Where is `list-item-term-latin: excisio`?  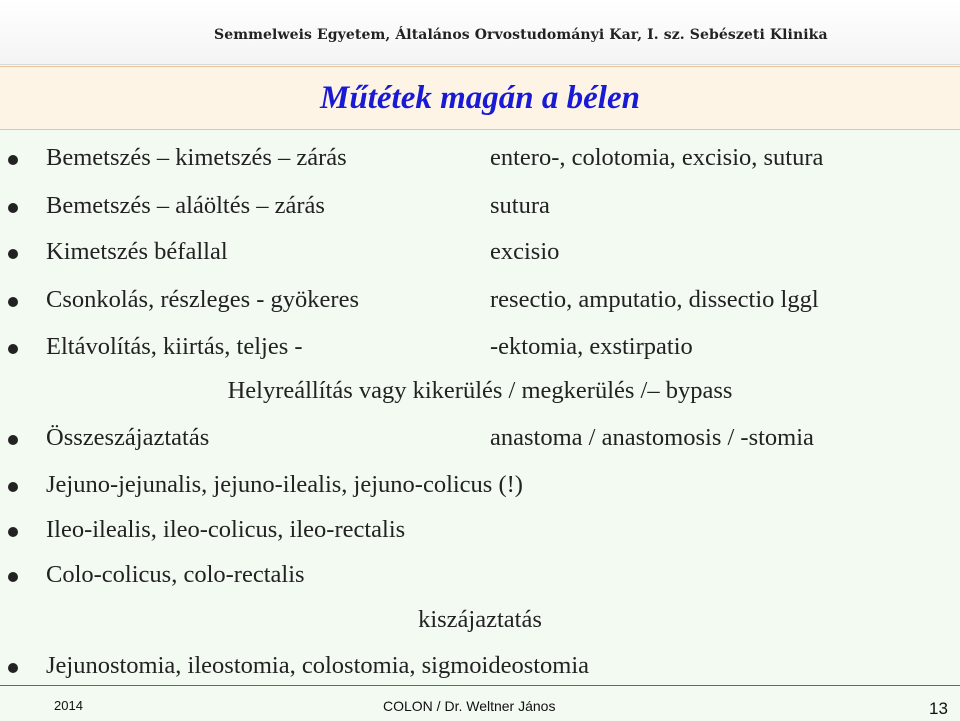 list-item-term-latin: excisio is located at coordinates (525, 251).